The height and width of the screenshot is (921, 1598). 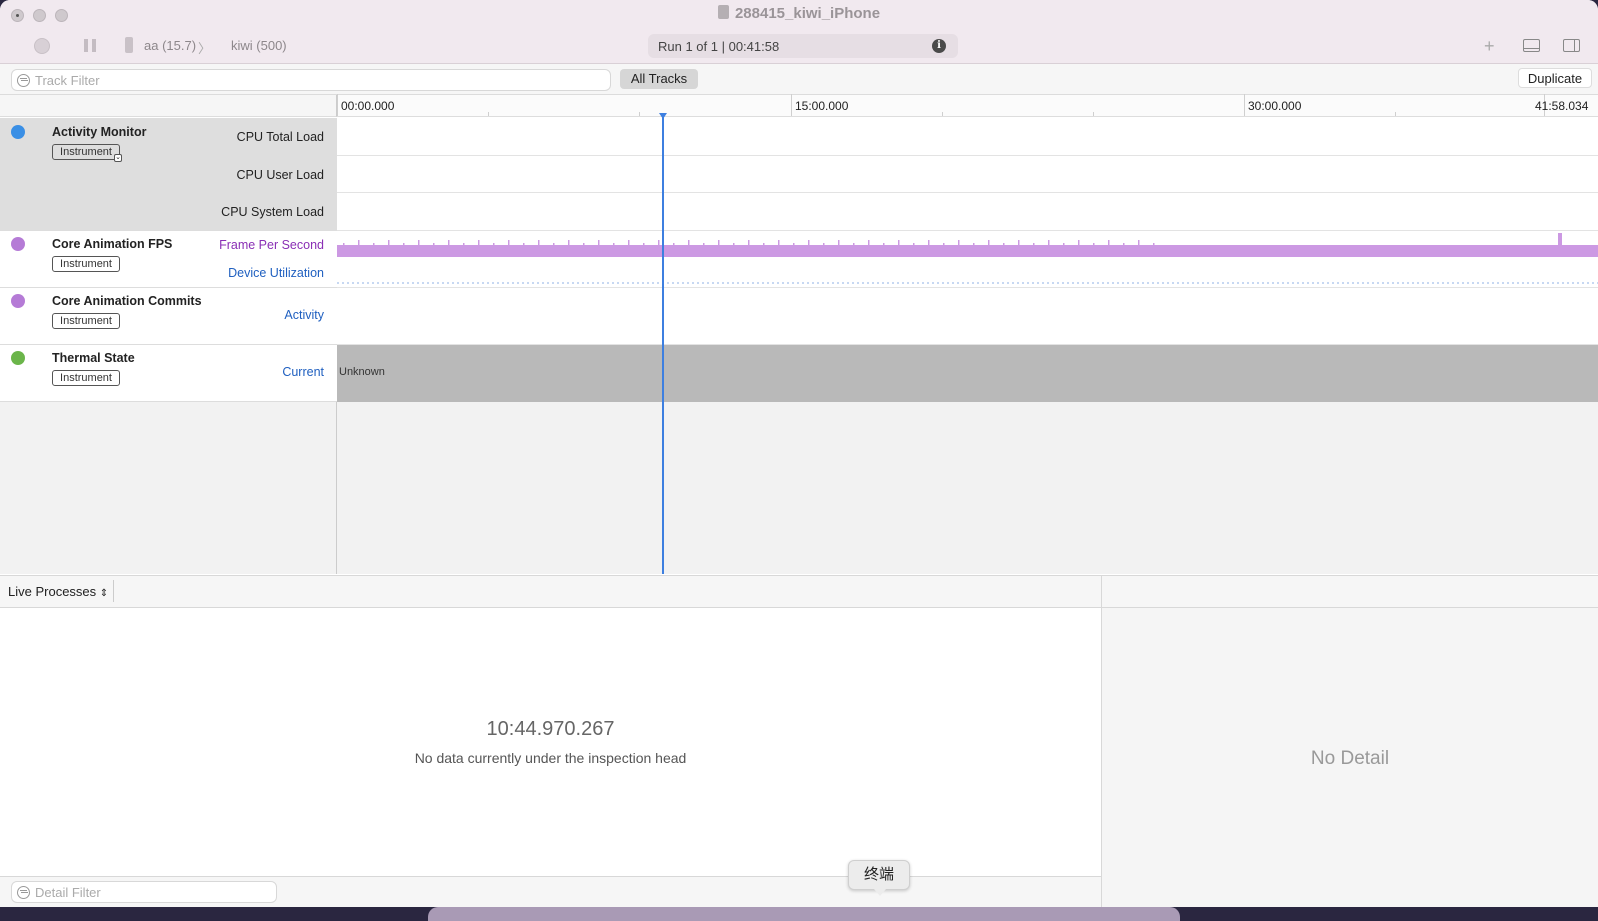 I want to click on ruler-spacer, so click(x=168, y=106).